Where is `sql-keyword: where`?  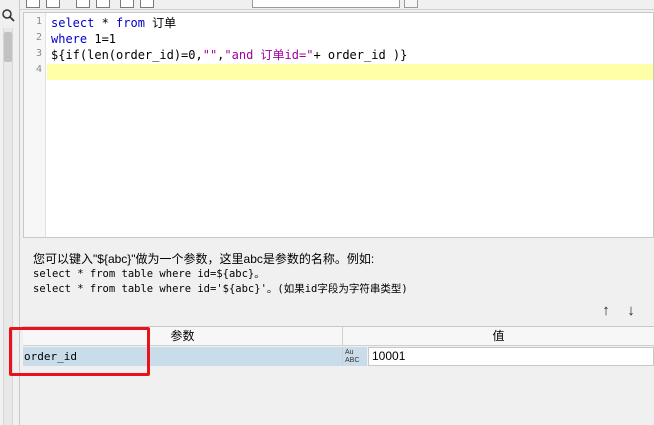 sql-keyword: where is located at coordinates (69, 39).